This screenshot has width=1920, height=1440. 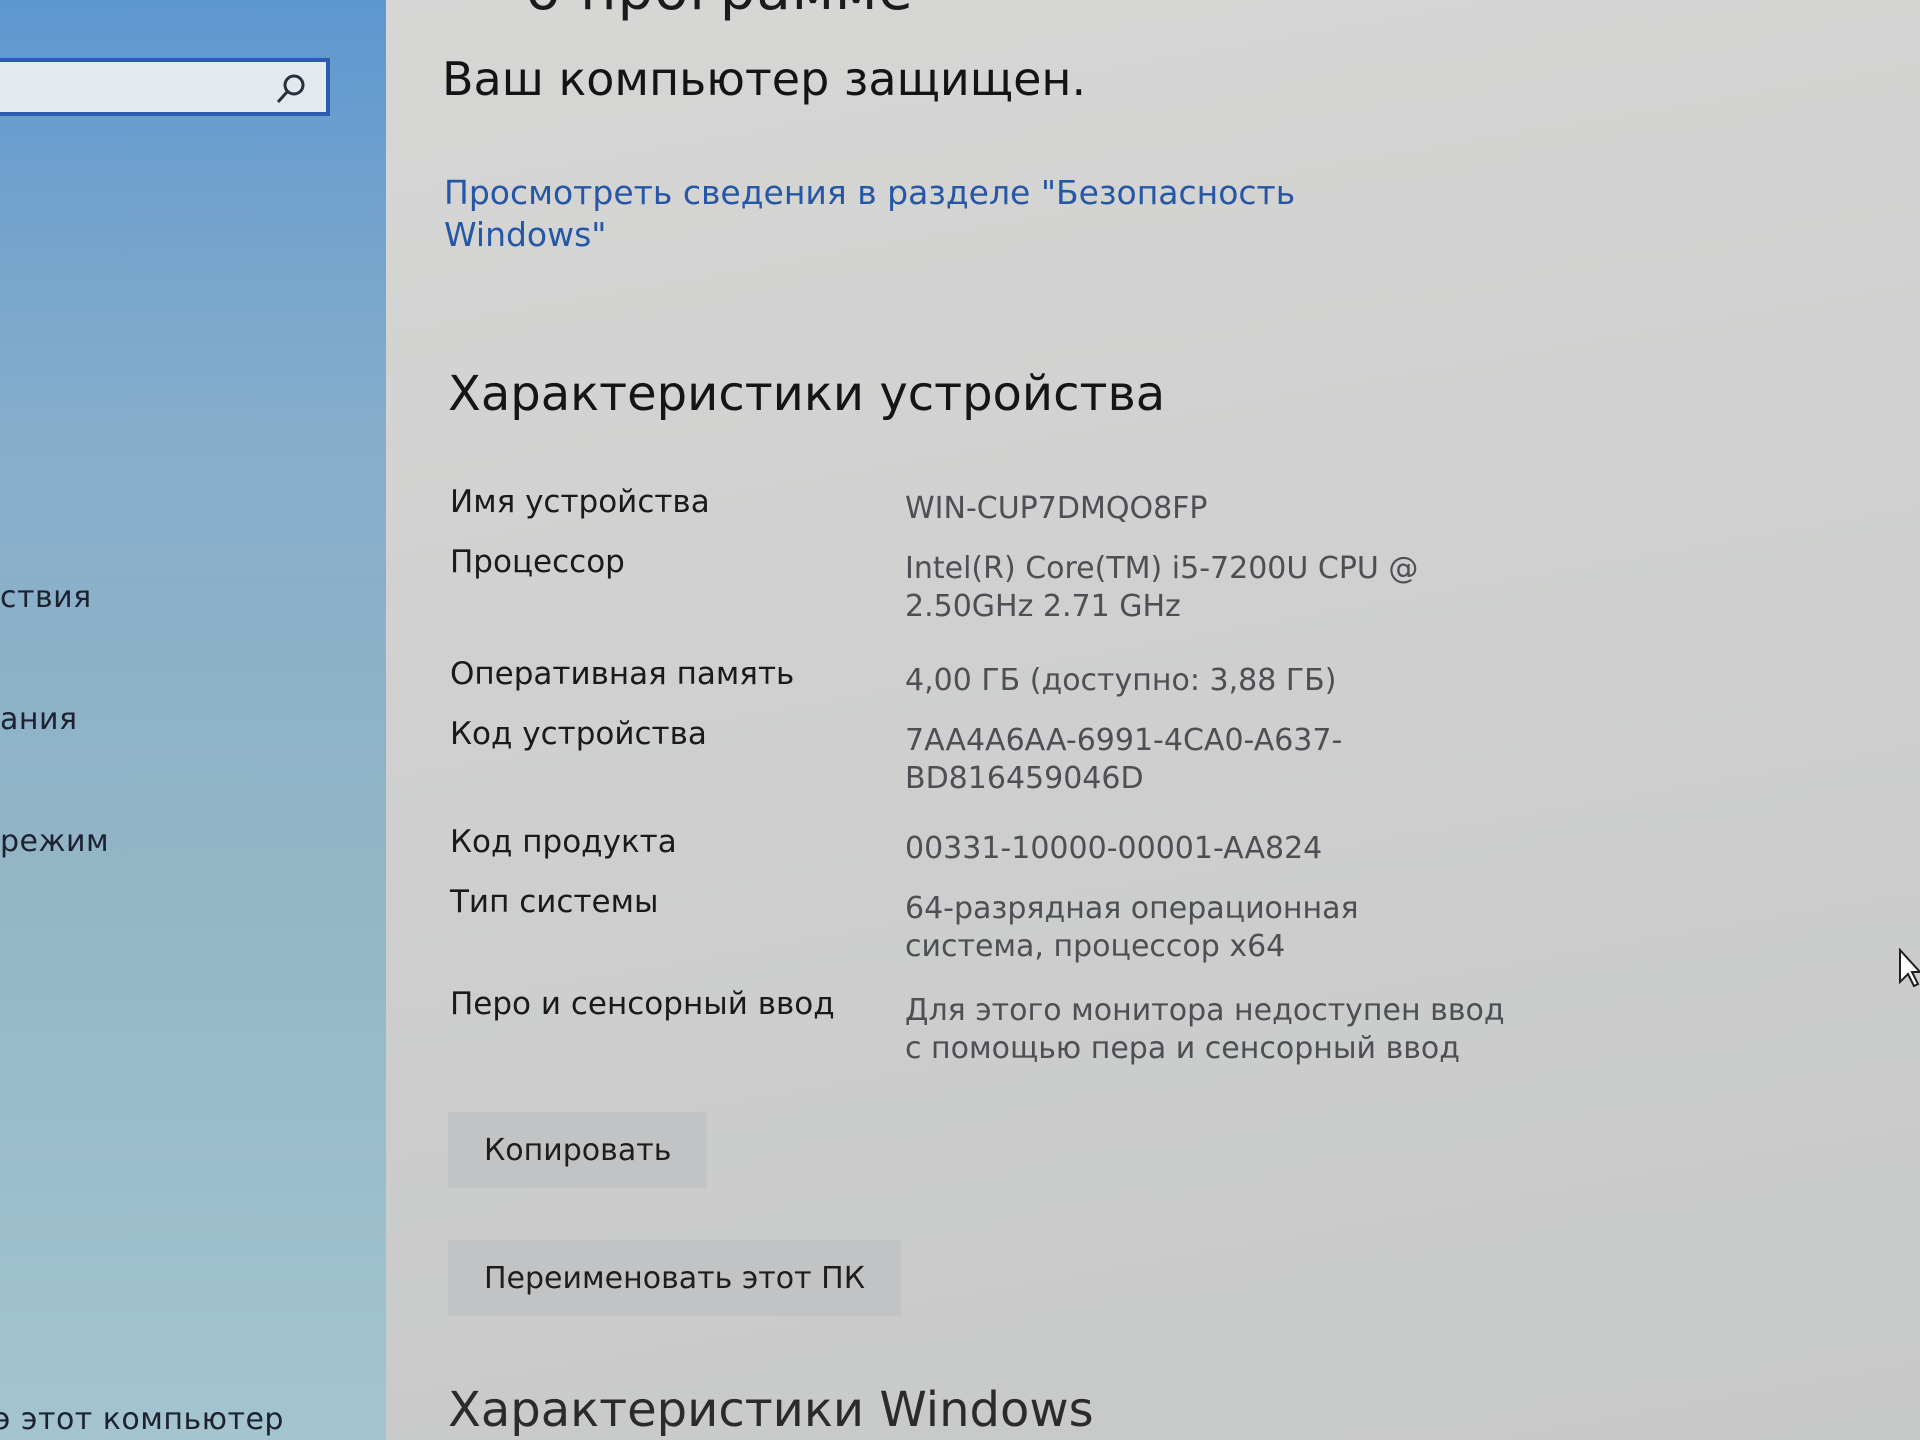 What do you see at coordinates (578, 734) in the screenshot?
I see `spec-label: Код устройства` at bounding box center [578, 734].